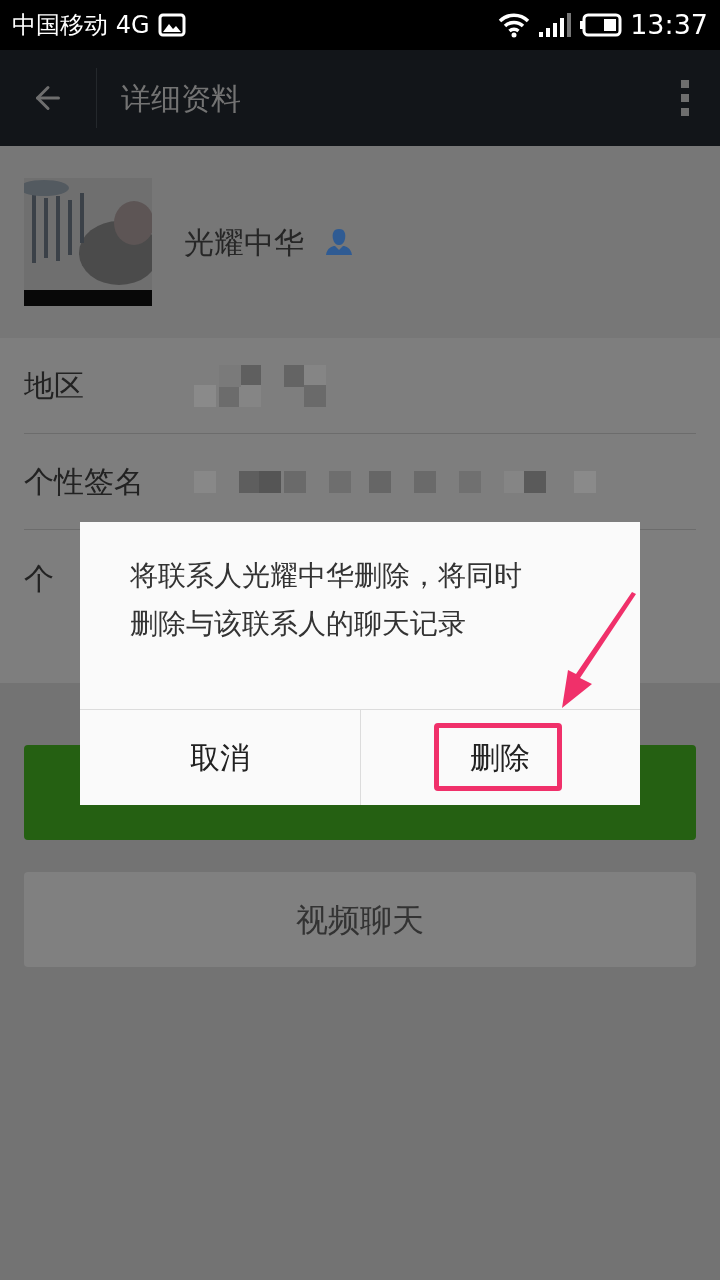 The width and height of the screenshot is (720, 1280). Describe the element at coordinates (685, 98) in the screenshot. I see `more-icon` at that location.